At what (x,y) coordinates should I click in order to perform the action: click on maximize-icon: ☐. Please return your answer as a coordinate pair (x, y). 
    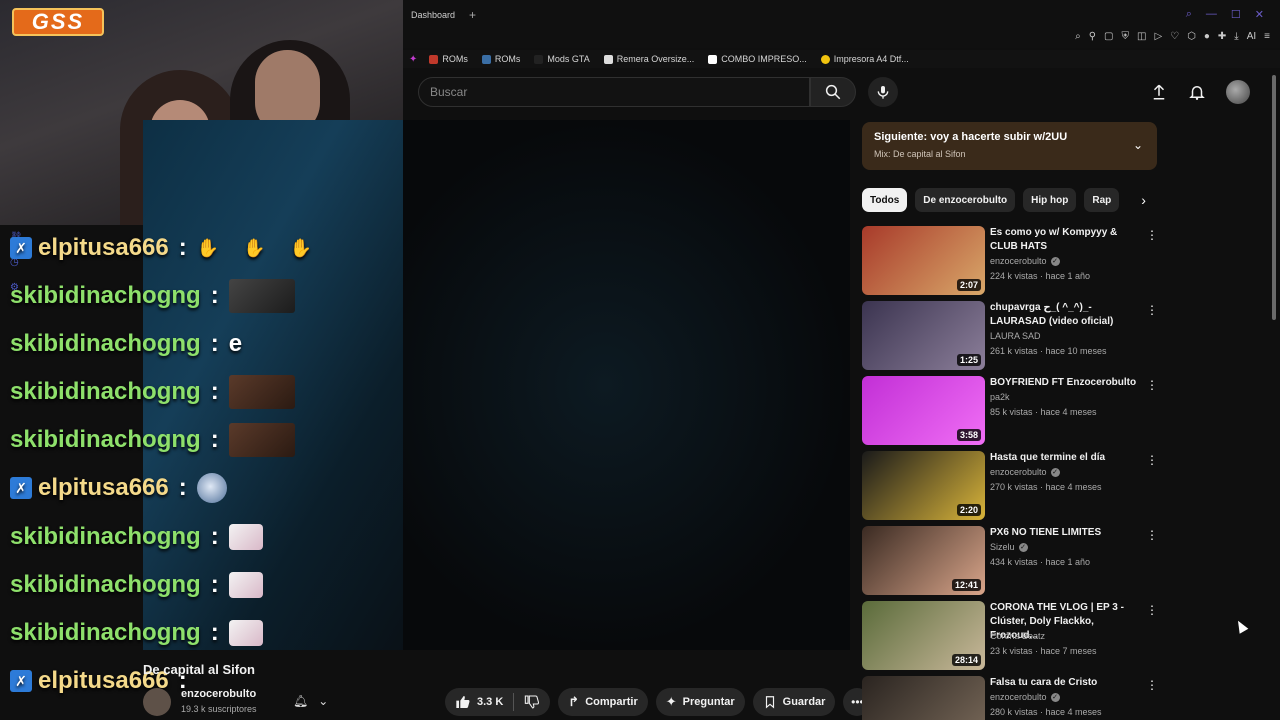
    Looking at the image, I should click on (1236, 14).